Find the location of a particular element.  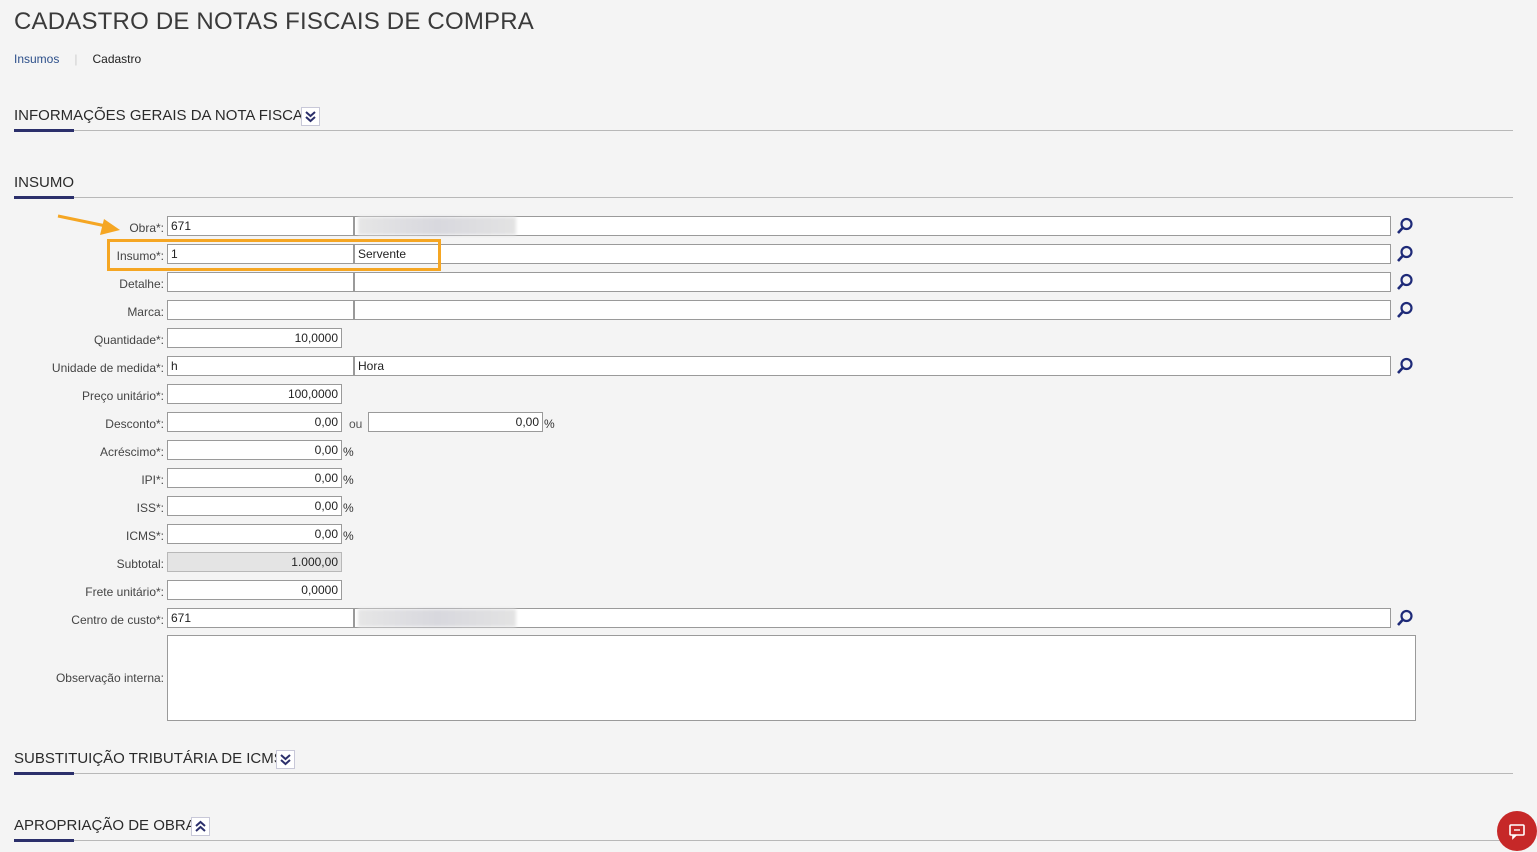

subtotal-value: 1.000,00 is located at coordinates (254, 562).